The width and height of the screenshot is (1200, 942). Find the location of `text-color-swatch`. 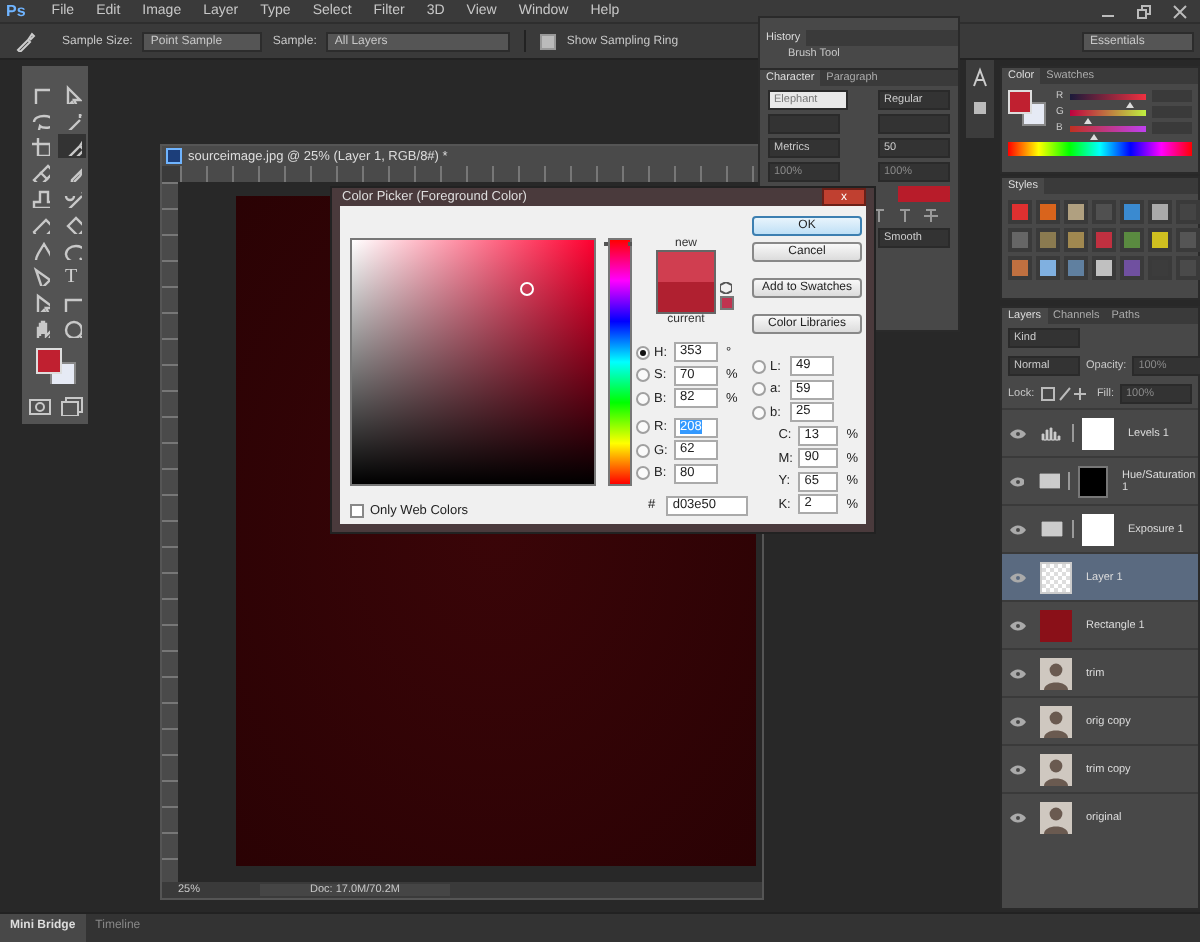

text-color-swatch is located at coordinates (924, 194).